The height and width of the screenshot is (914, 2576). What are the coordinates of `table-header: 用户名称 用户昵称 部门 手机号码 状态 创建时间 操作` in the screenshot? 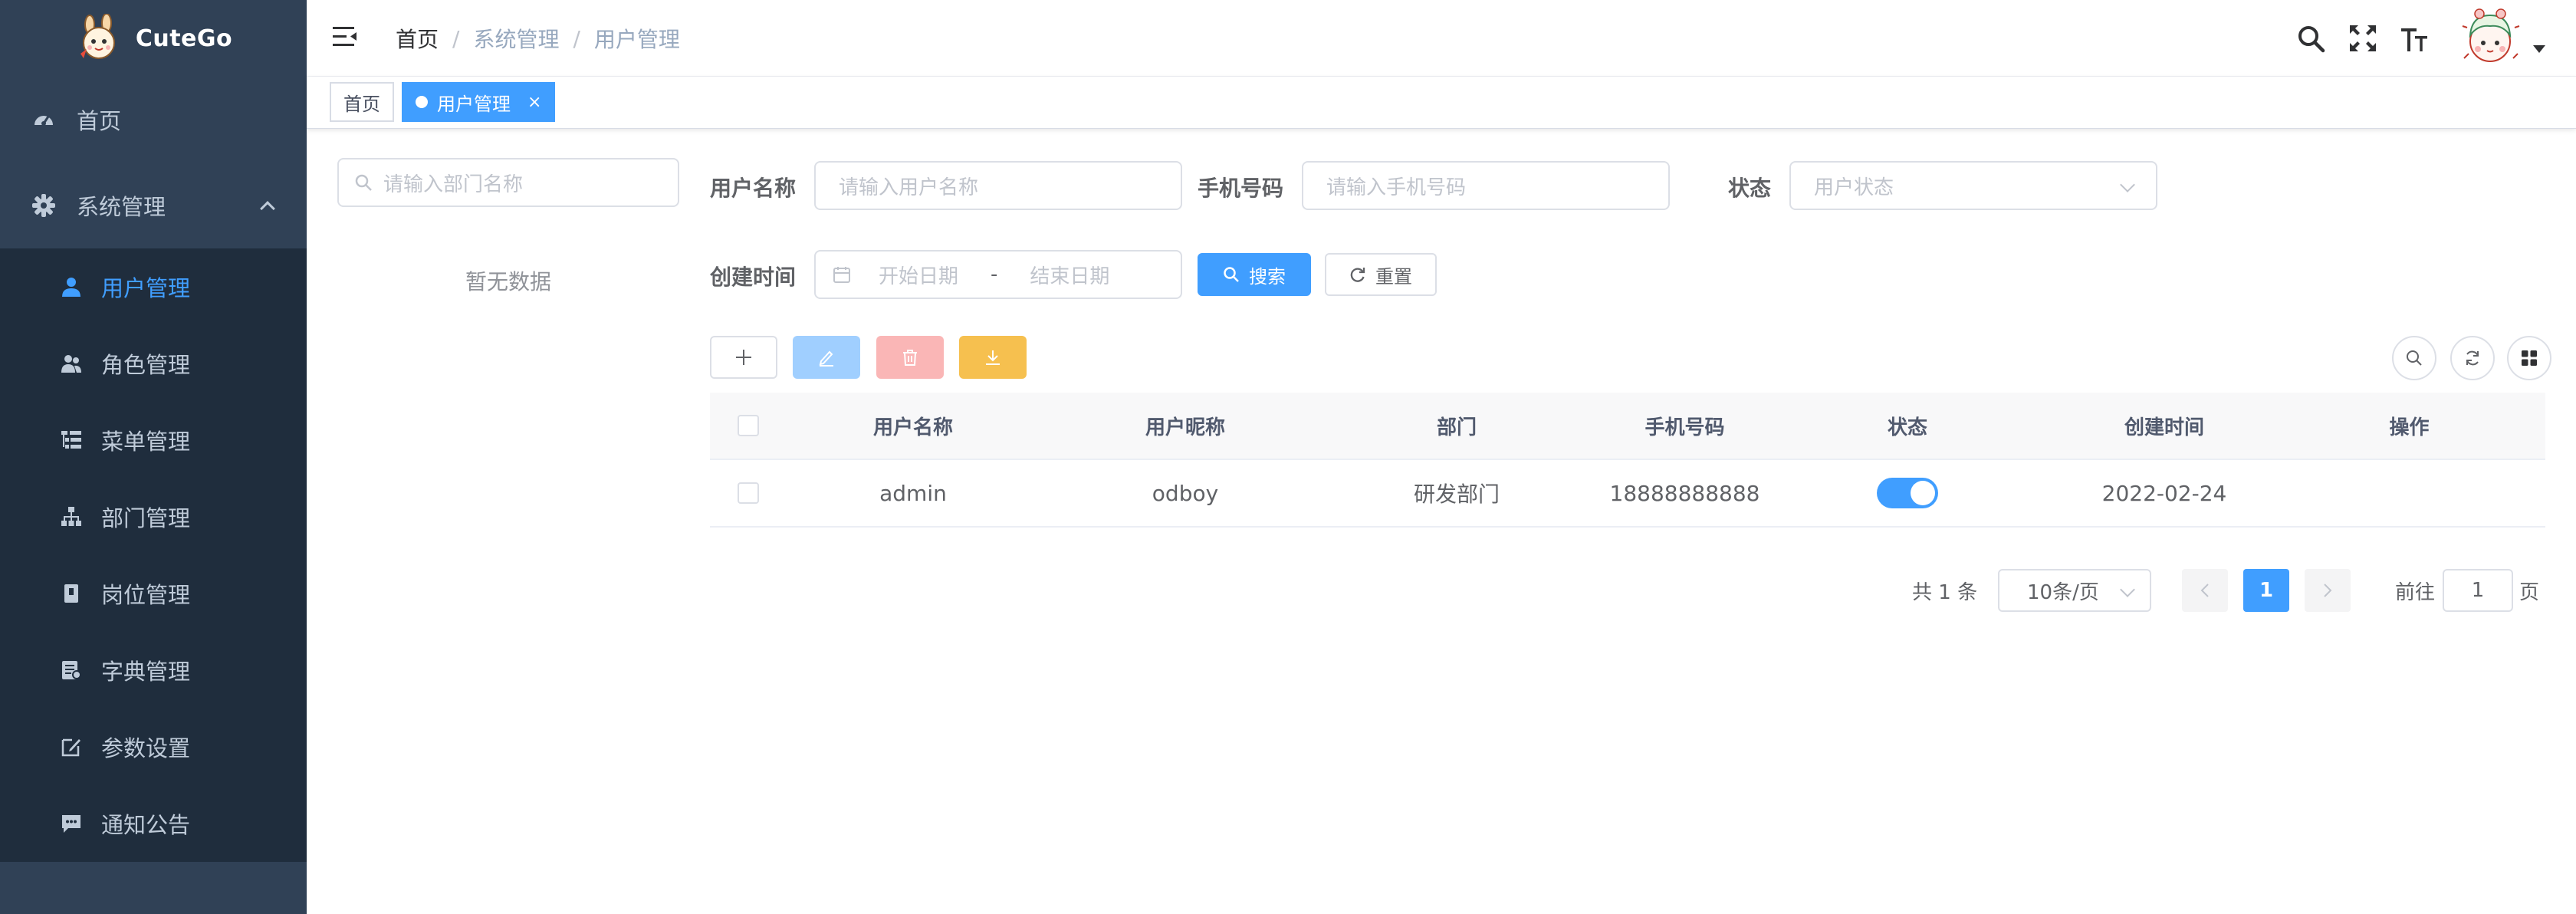 It's located at (1628, 427).